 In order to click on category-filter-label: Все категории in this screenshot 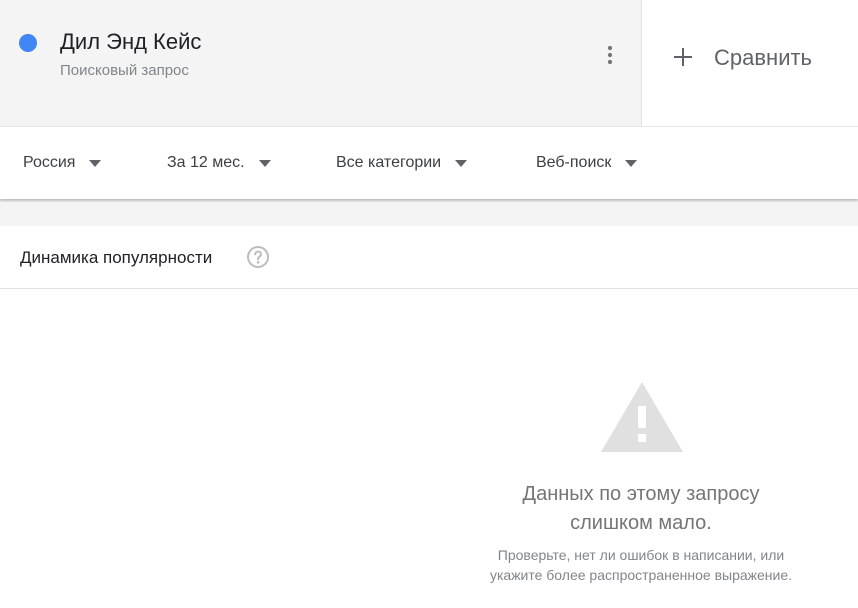, I will do `click(389, 162)`.